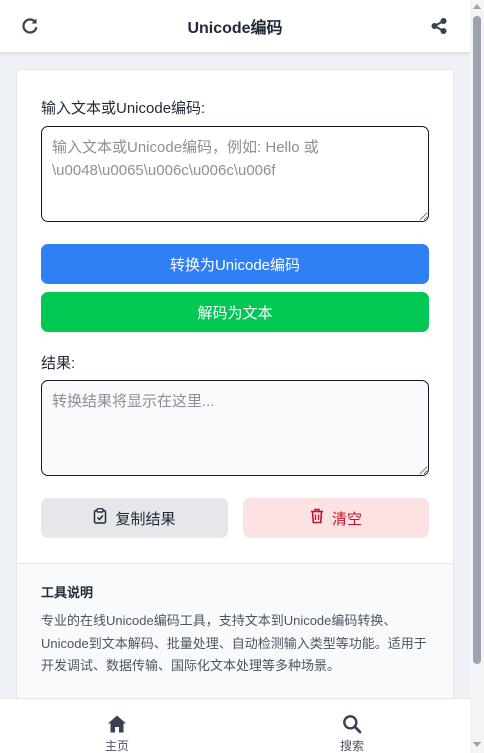 The width and height of the screenshot is (484, 753). What do you see at coordinates (477, 340) in the screenshot?
I see `scrollbar-thumb` at bounding box center [477, 340].